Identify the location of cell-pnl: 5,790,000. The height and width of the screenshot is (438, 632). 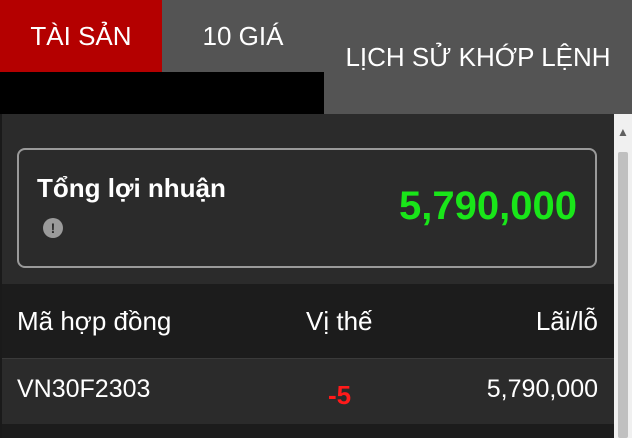
(542, 388).